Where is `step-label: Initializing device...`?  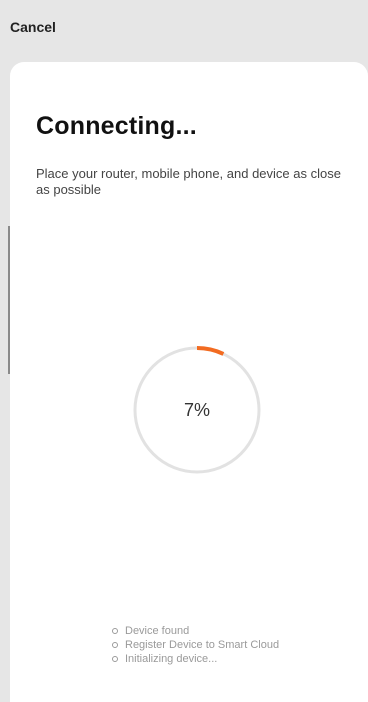 step-label: Initializing device... is located at coordinates (171, 659).